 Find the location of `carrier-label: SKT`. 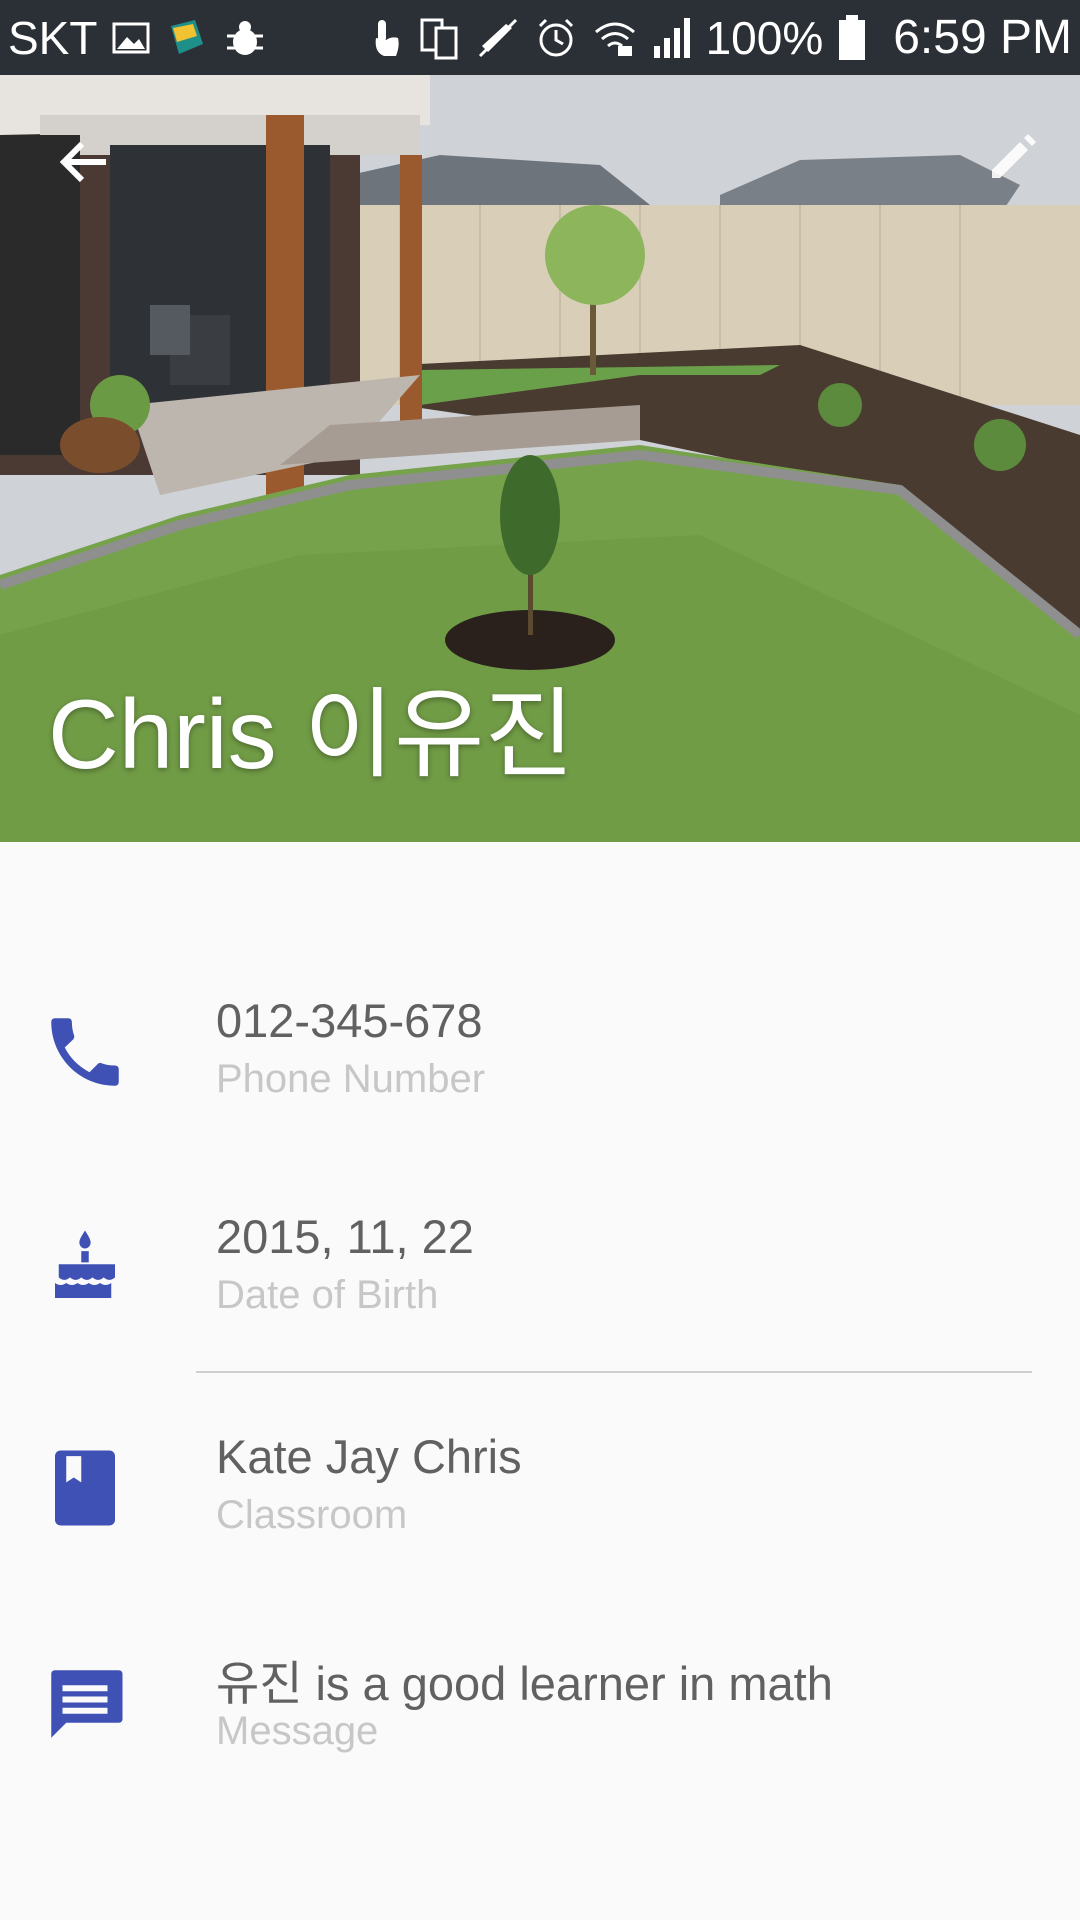

carrier-label: SKT is located at coordinates (53, 37).